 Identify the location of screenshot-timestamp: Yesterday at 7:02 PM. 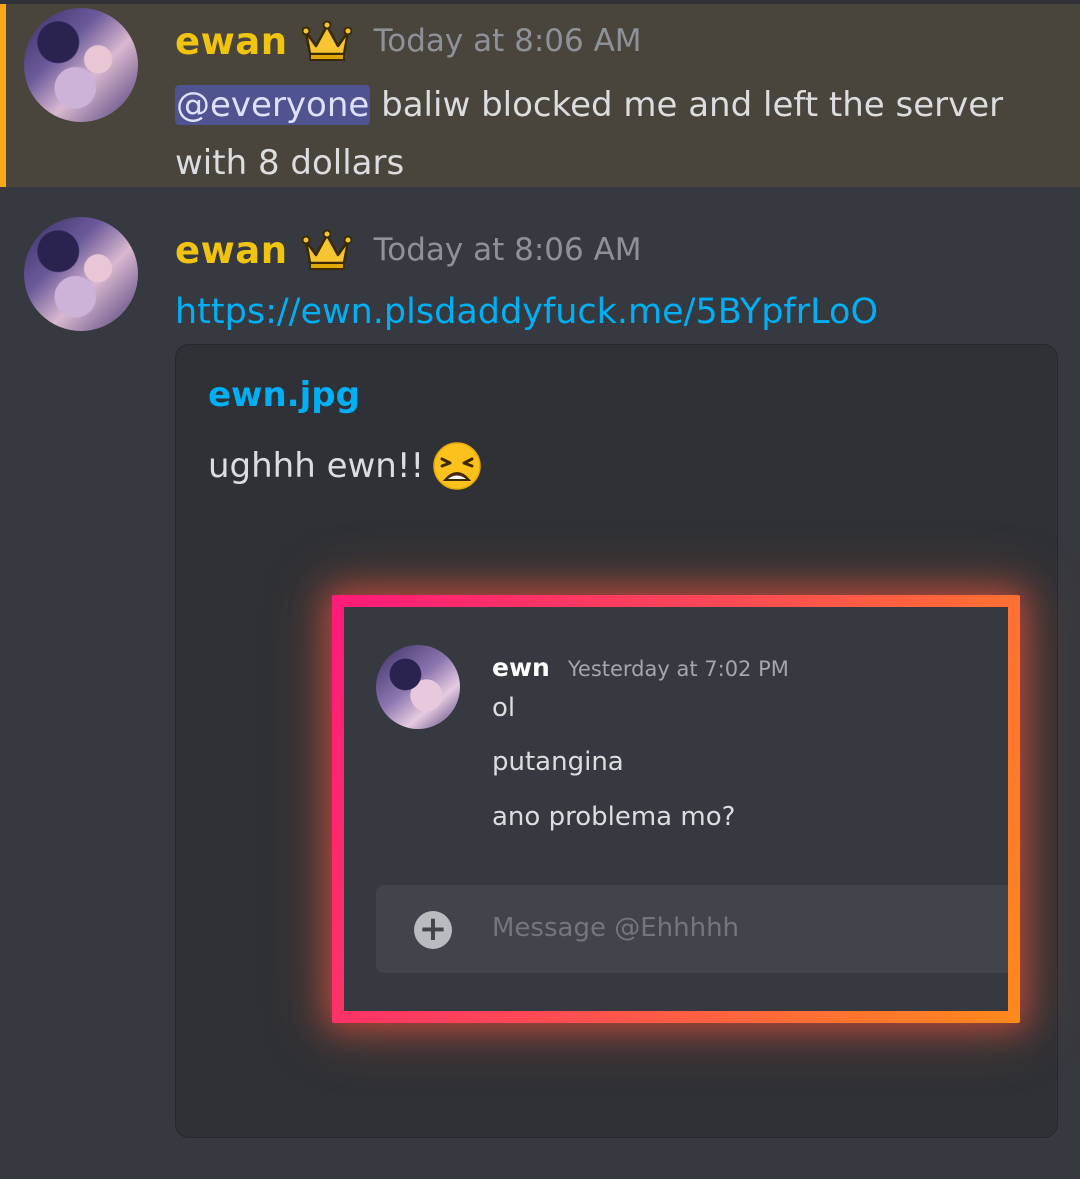
(678, 669).